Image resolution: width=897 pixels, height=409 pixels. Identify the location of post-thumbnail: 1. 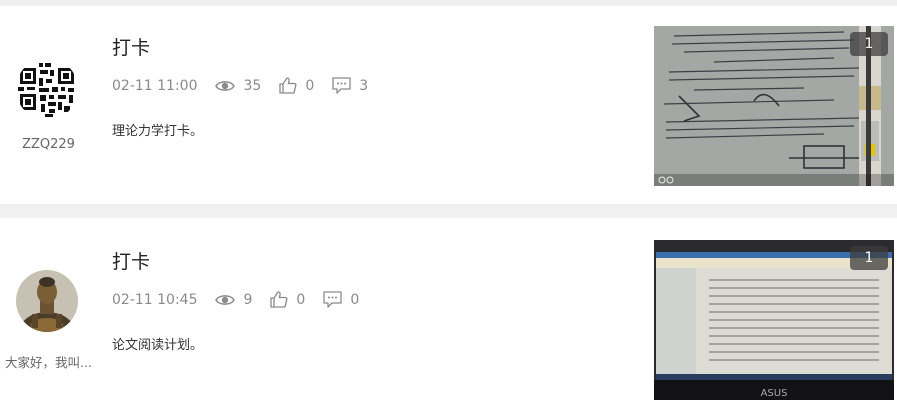
(774, 106).